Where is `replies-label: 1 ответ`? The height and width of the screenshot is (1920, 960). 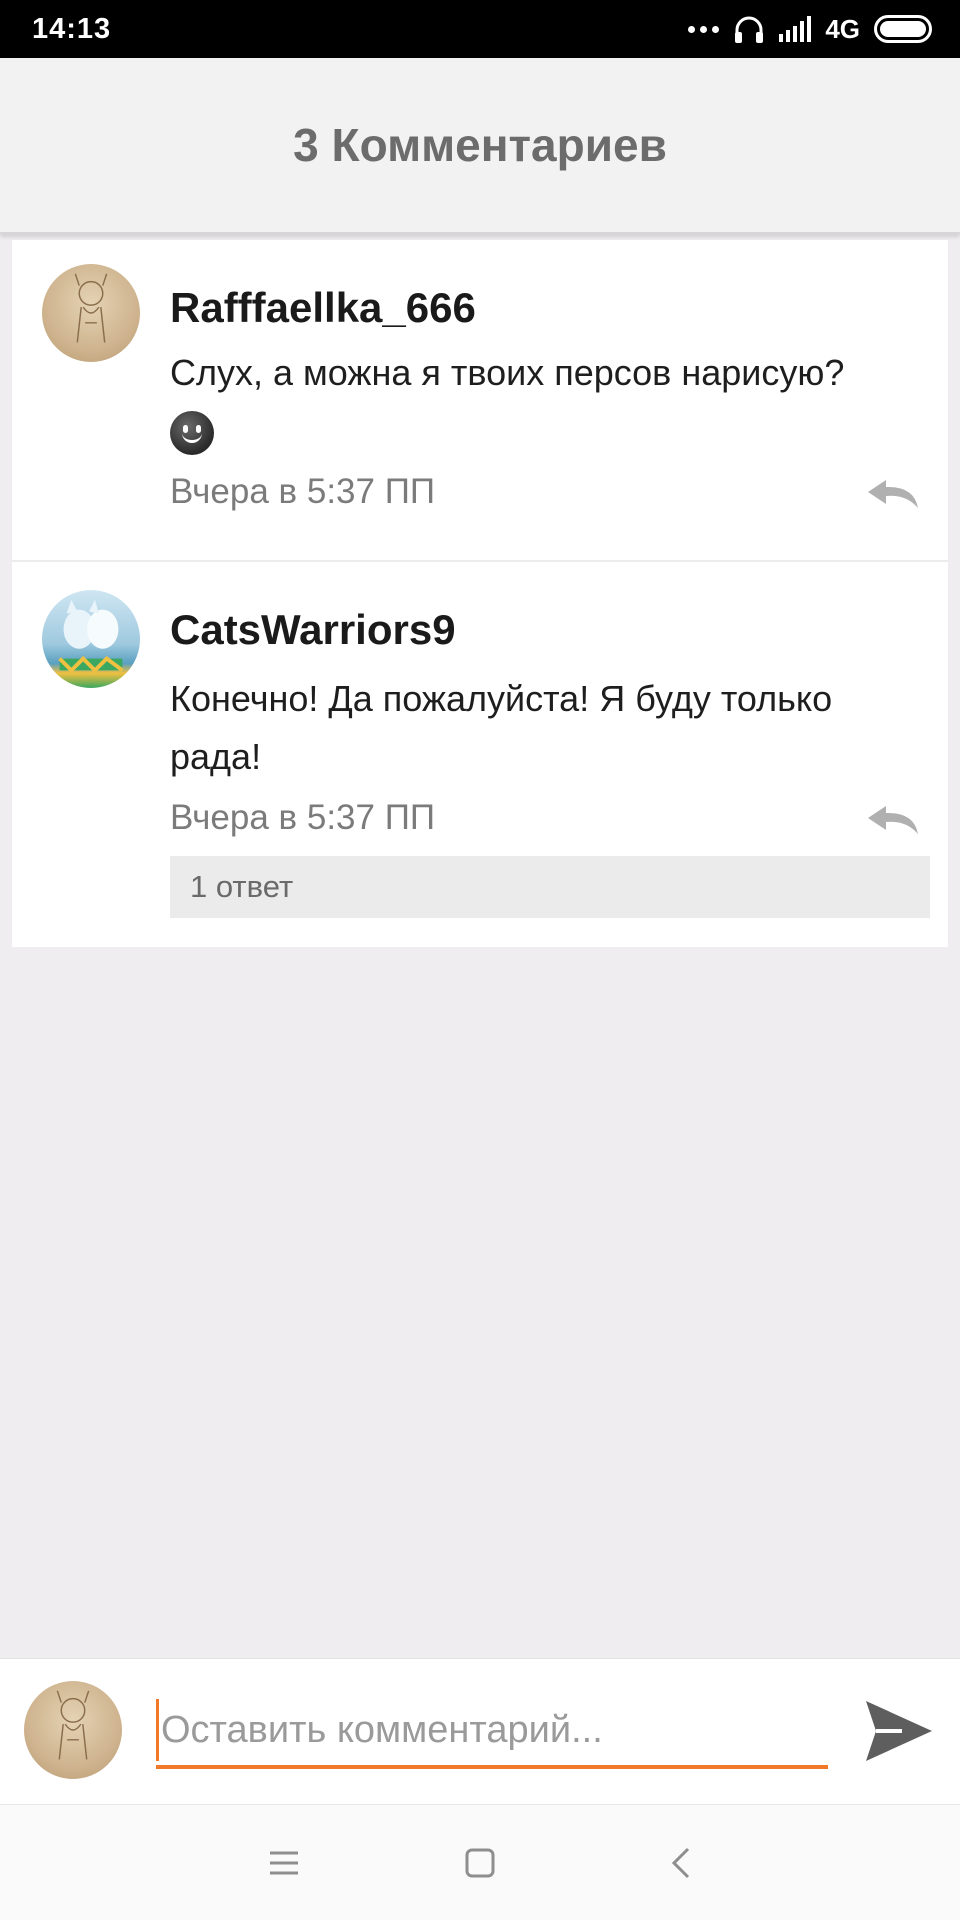
replies-label: 1 ответ is located at coordinates (242, 886).